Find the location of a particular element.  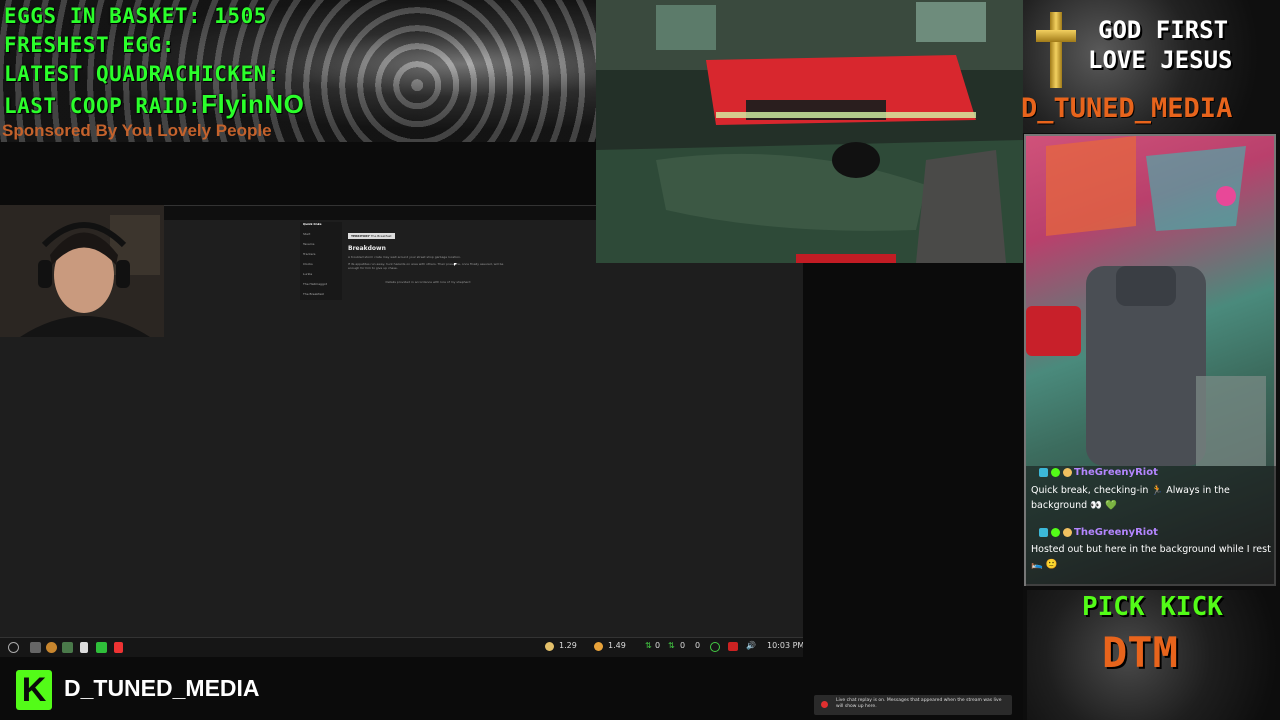

power-icon is located at coordinates (13, 647).